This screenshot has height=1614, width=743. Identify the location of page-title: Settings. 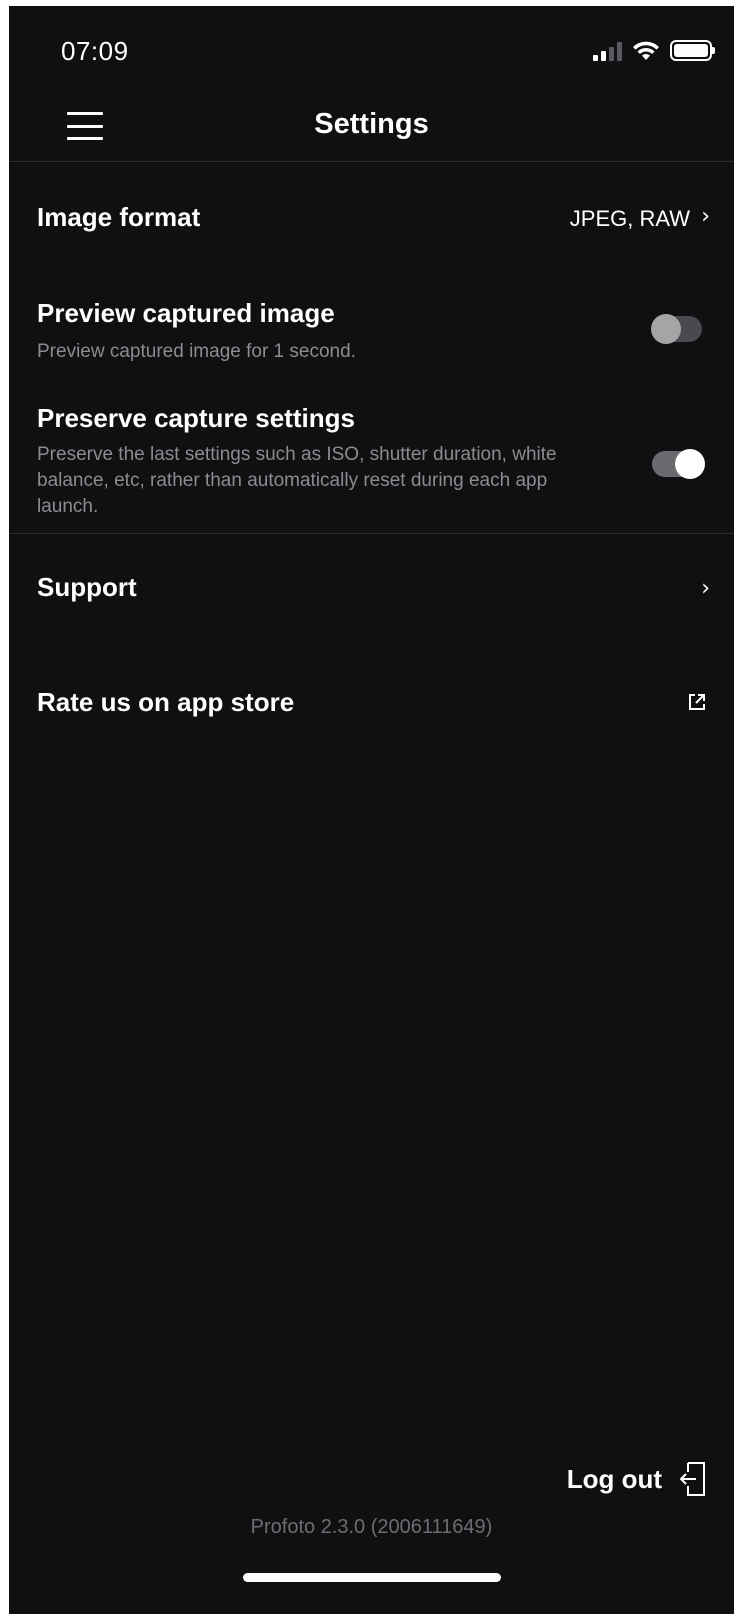
(371, 124).